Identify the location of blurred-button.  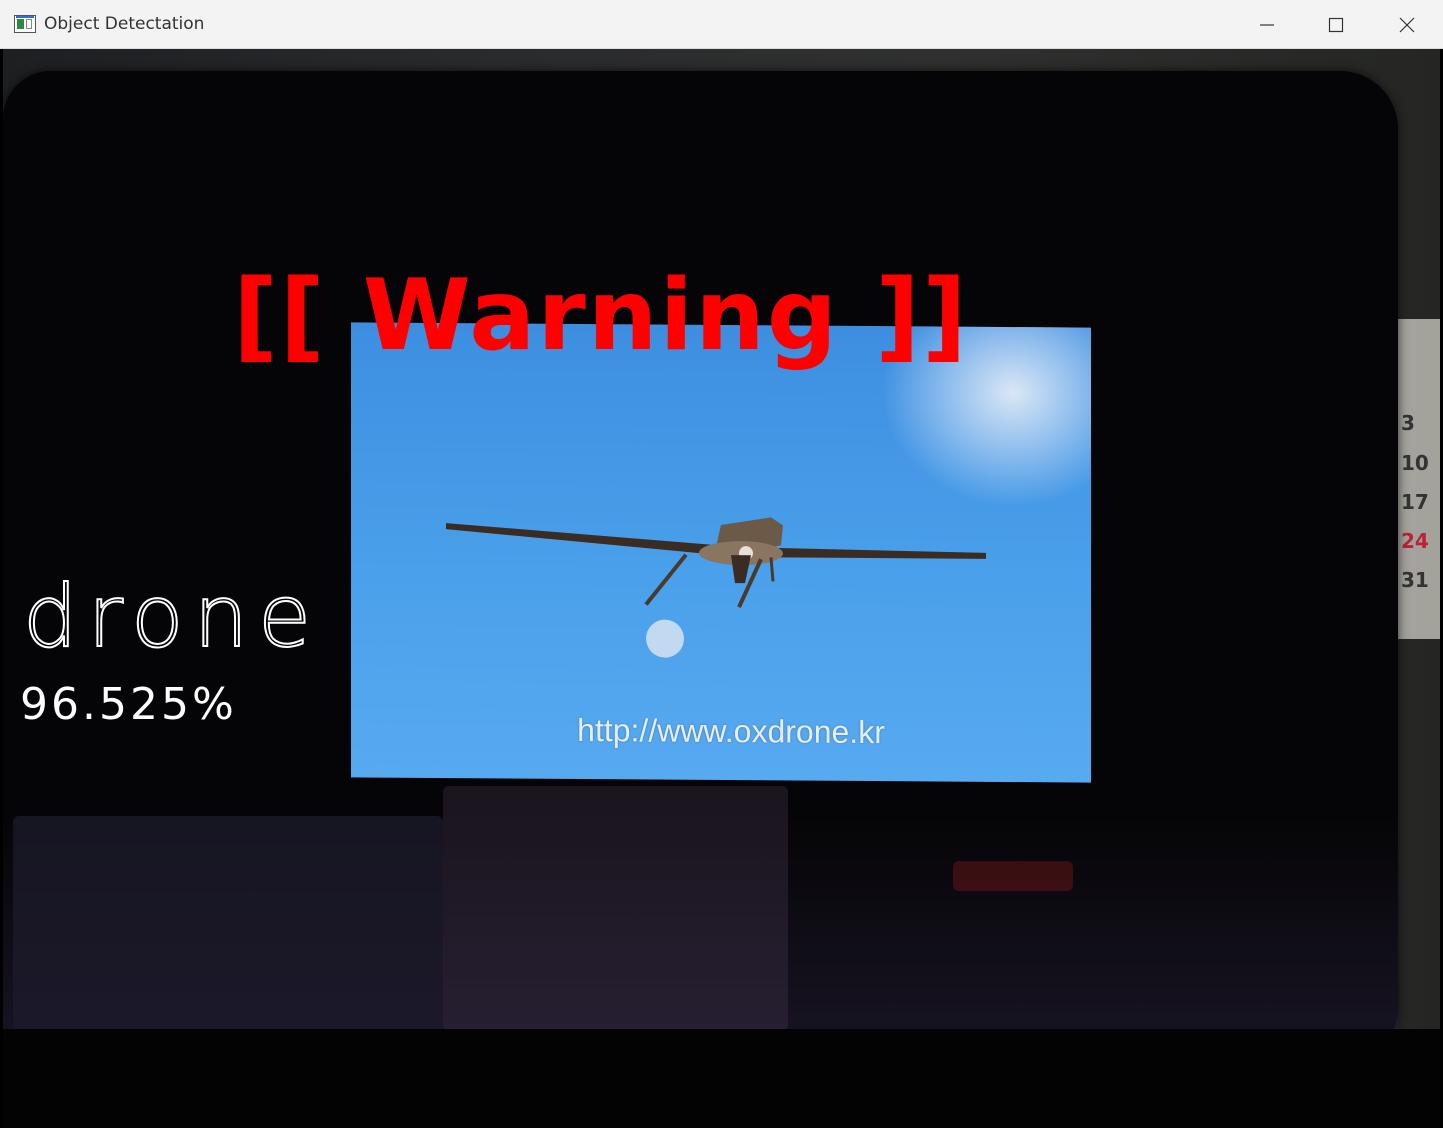
(1013, 876).